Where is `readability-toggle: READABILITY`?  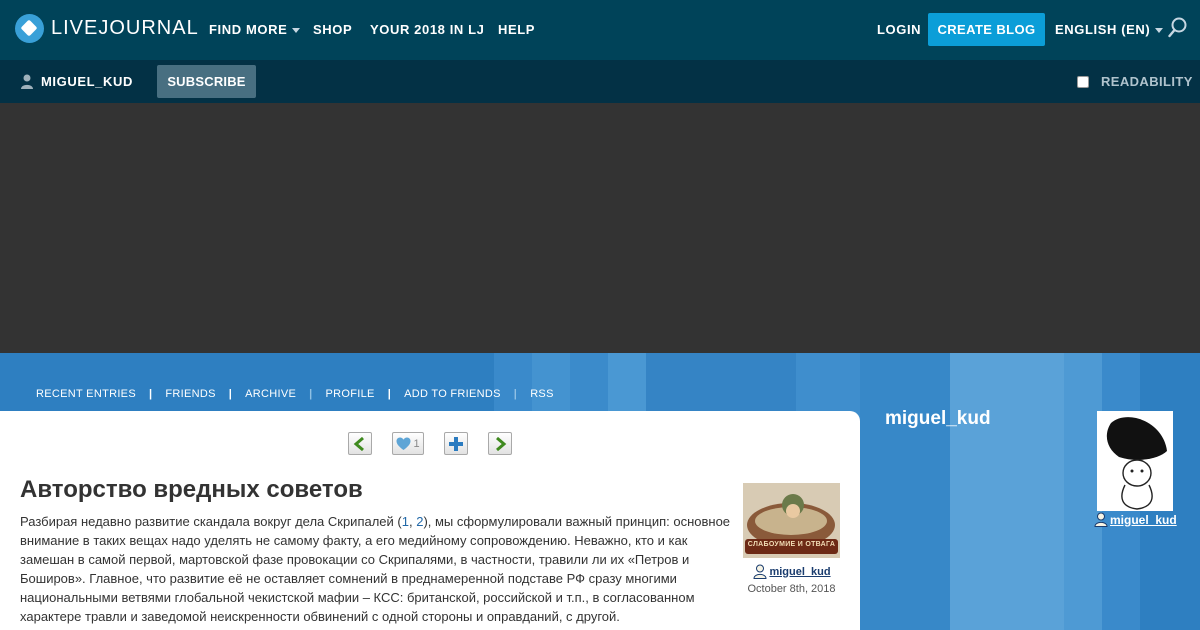
readability-toggle: READABILITY is located at coordinates (1135, 81).